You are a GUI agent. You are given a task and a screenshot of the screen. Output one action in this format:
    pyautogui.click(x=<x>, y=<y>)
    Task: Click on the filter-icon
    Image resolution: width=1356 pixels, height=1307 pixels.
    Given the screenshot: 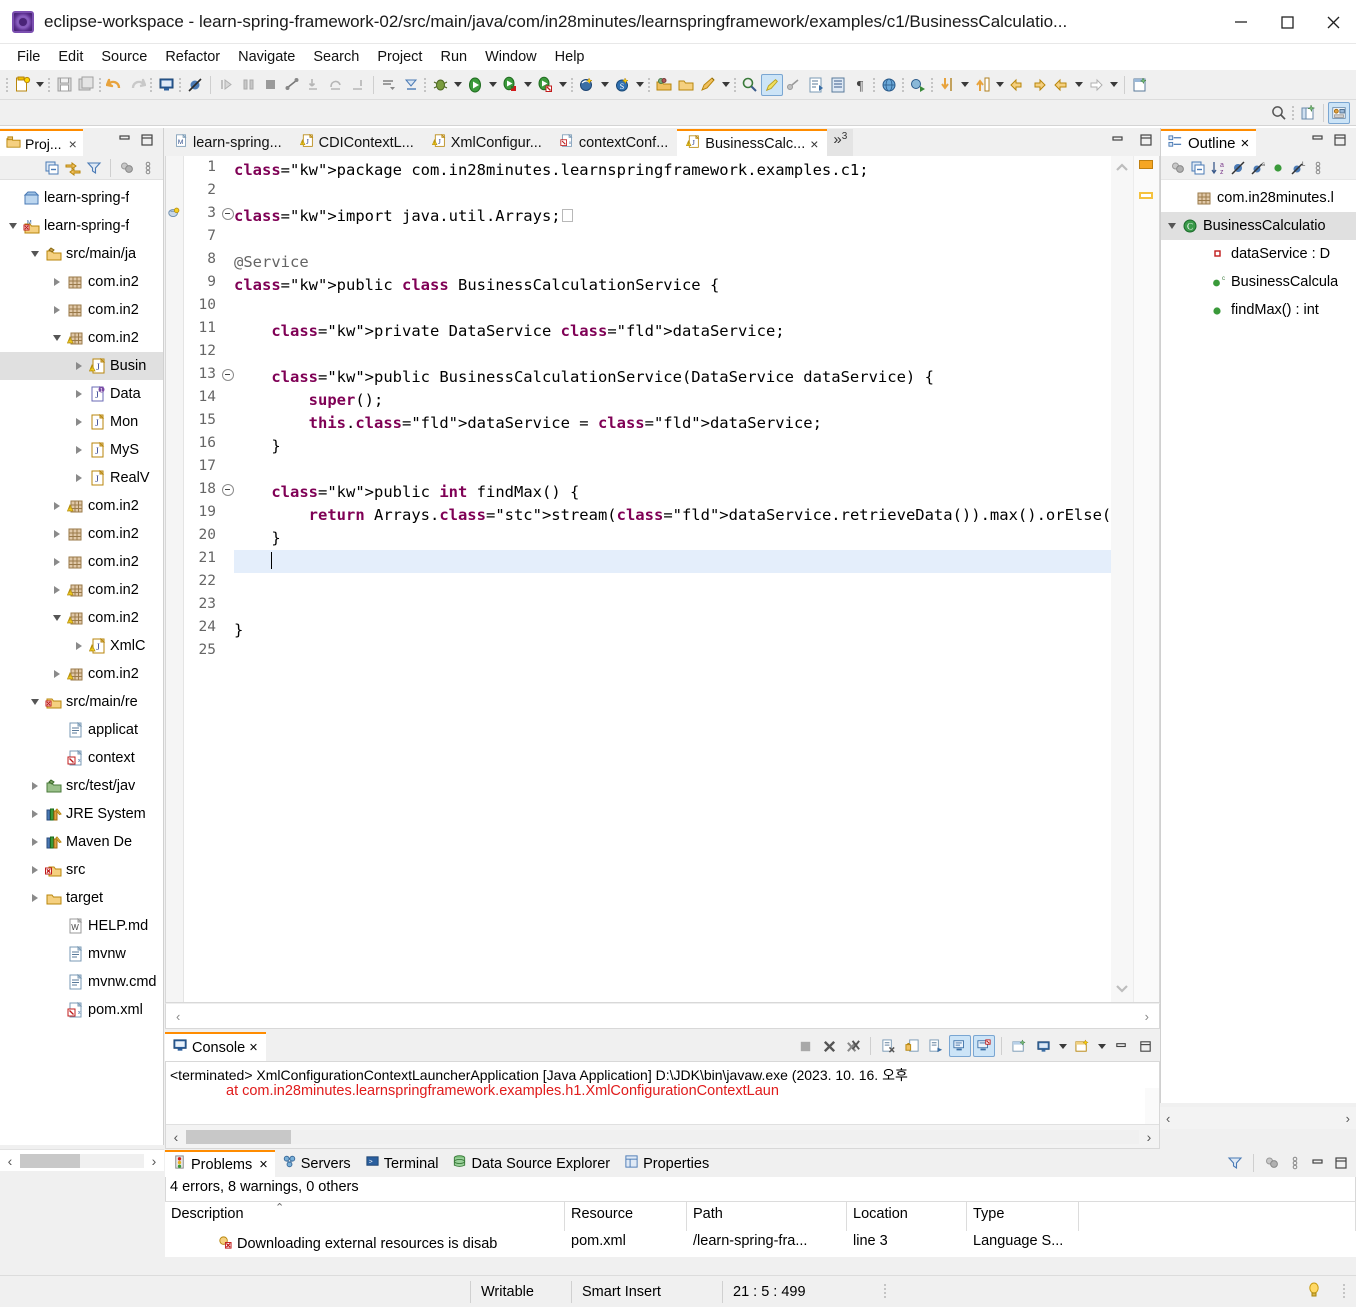 What is the action you would take?
    pyautogui.click(x=1235, y=1163)
    